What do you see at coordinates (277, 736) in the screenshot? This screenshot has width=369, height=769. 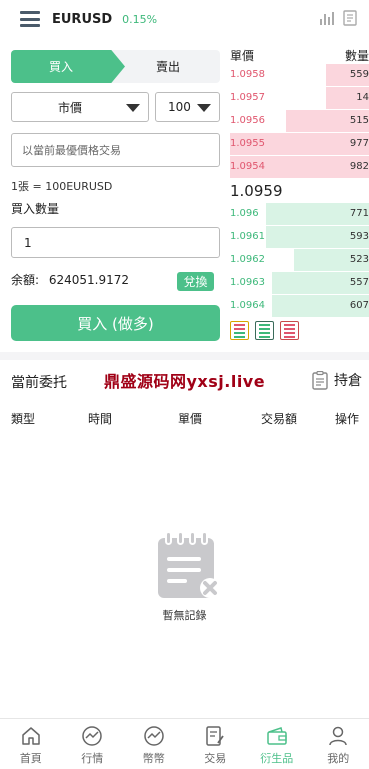 I see `wallet-icon` at bounding box center [277, 736].